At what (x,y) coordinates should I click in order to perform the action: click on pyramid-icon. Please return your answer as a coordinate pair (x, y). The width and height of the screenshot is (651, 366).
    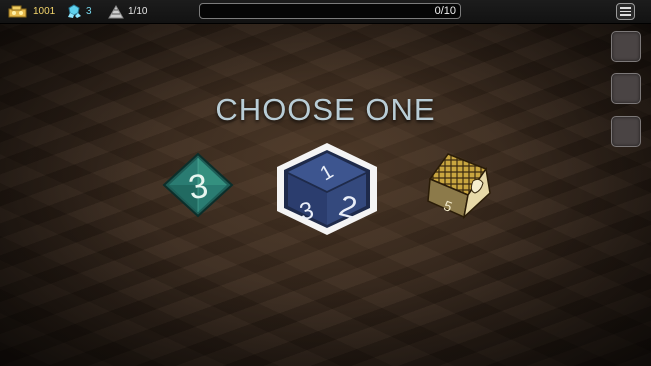
    Looking at the image, I should click on (116, 11).